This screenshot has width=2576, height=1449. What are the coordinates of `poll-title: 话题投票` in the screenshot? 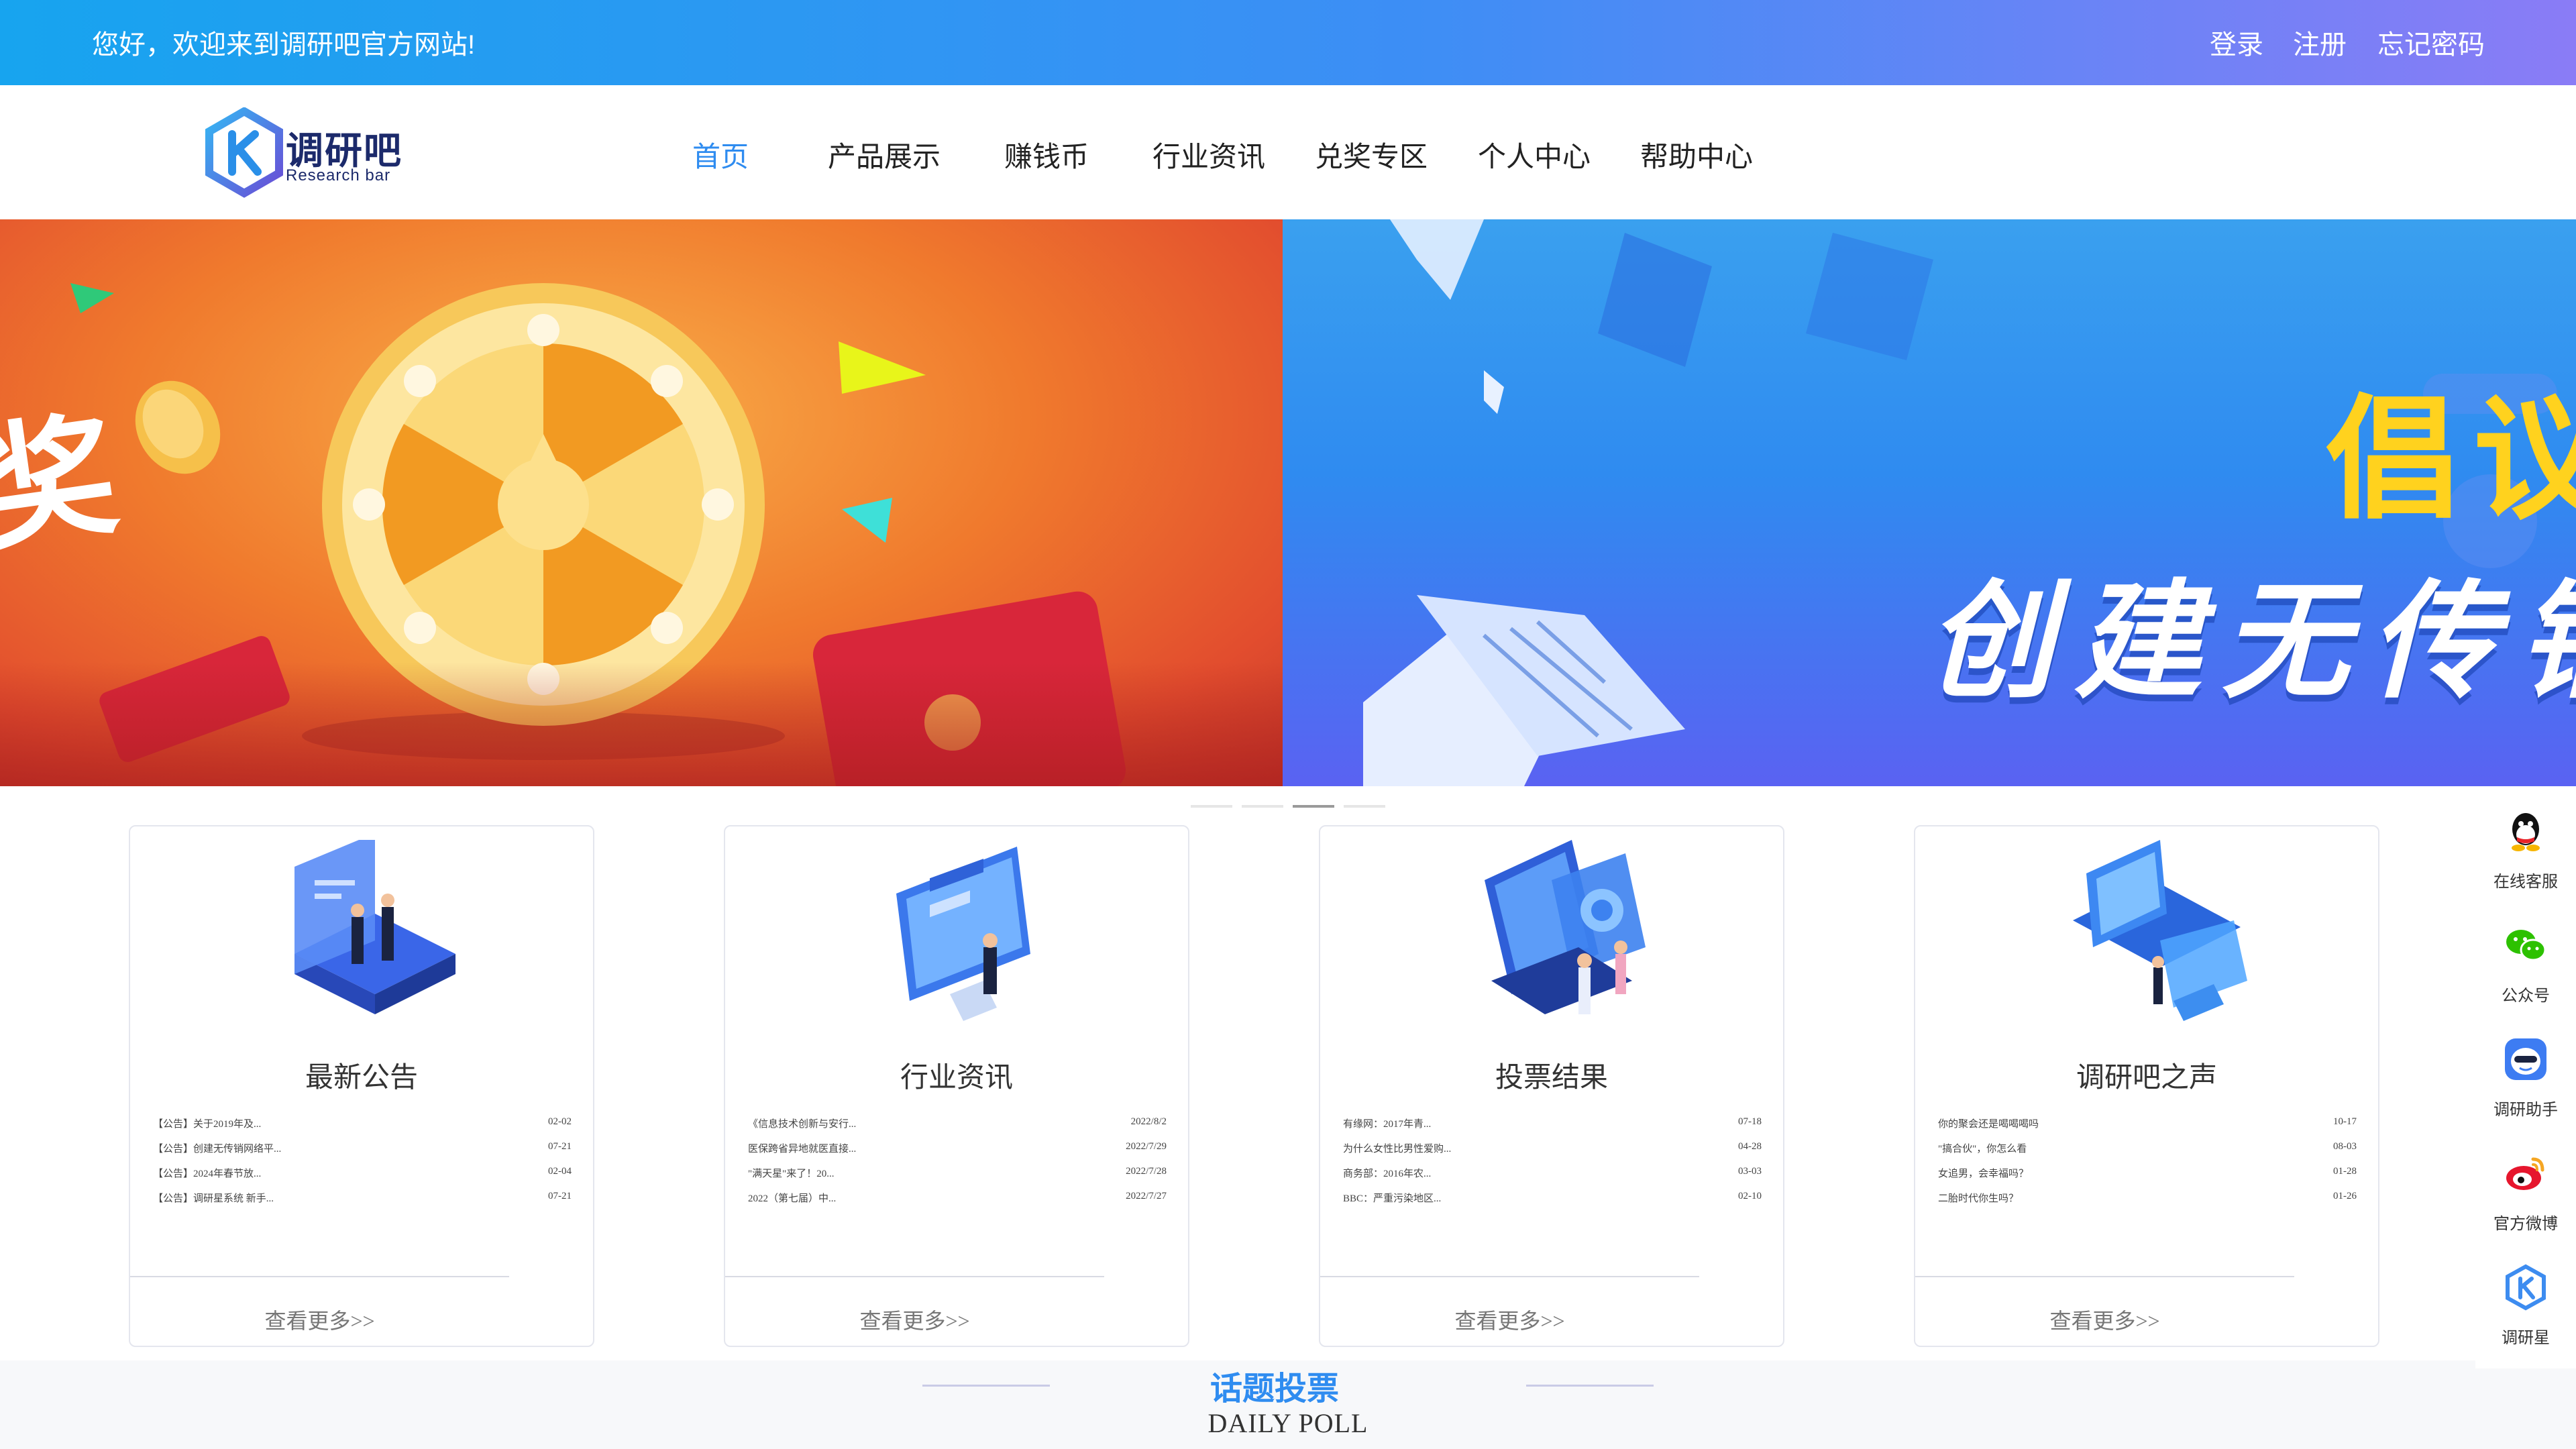 It's located at (1274, 1389).